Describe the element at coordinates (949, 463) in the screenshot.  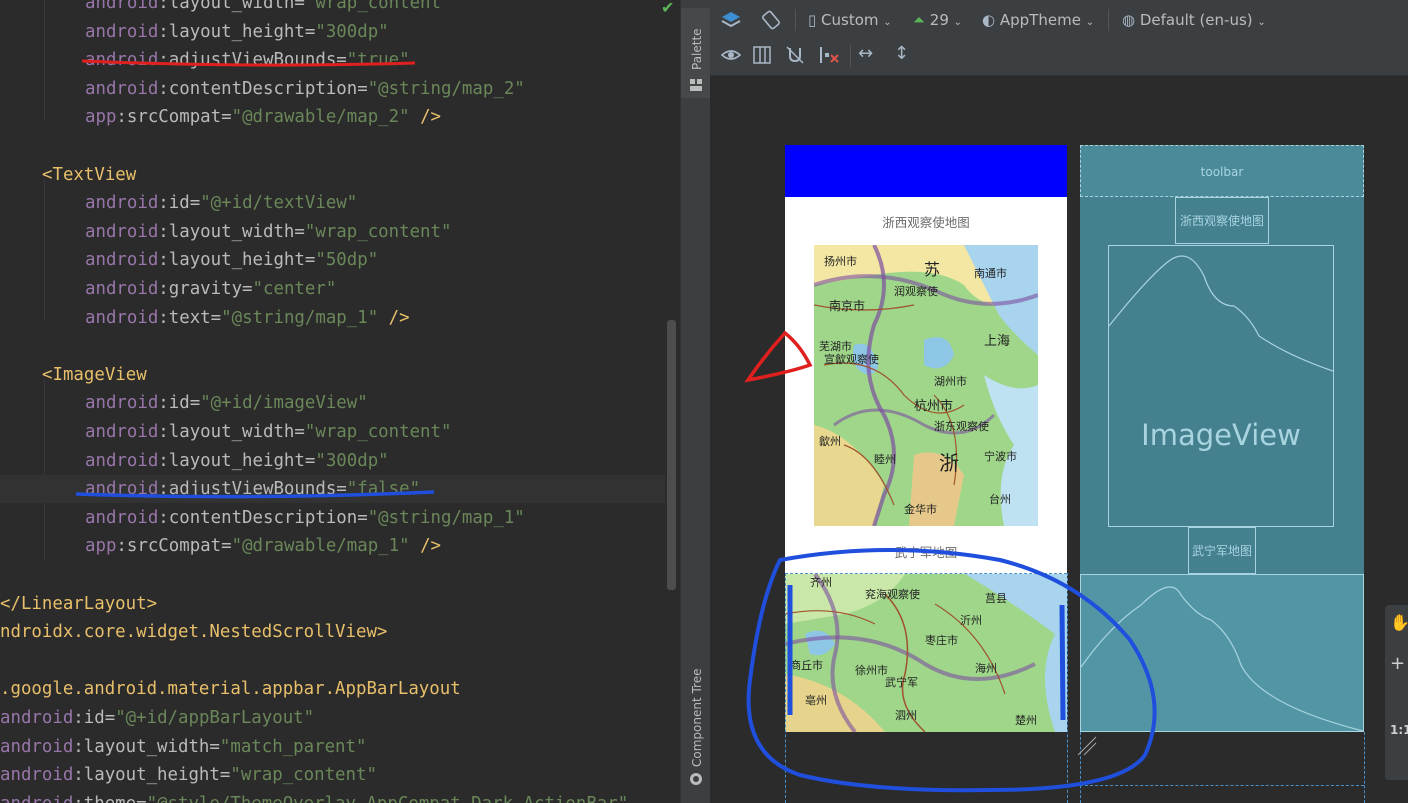
I see `svg-text: 浙` at that location.